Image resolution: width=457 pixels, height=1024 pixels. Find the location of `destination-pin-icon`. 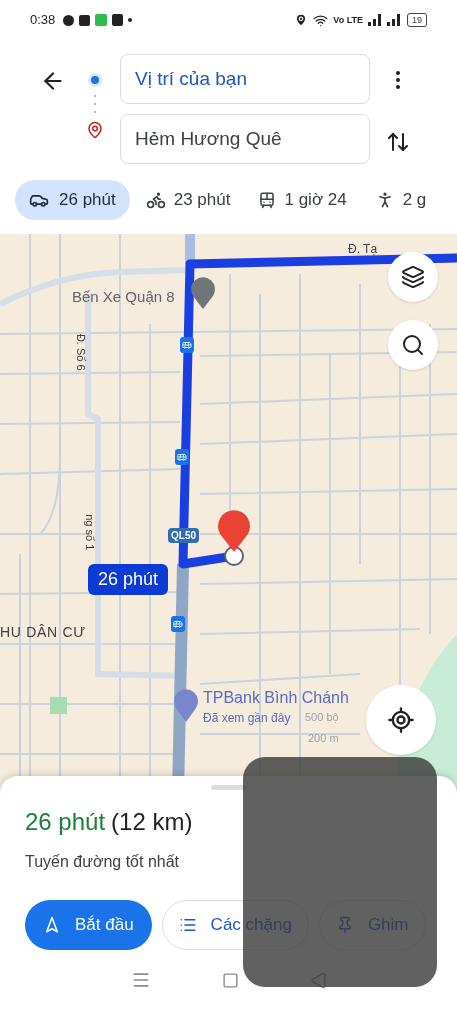

destination-pin-icon is located at coordinates (234, 531).